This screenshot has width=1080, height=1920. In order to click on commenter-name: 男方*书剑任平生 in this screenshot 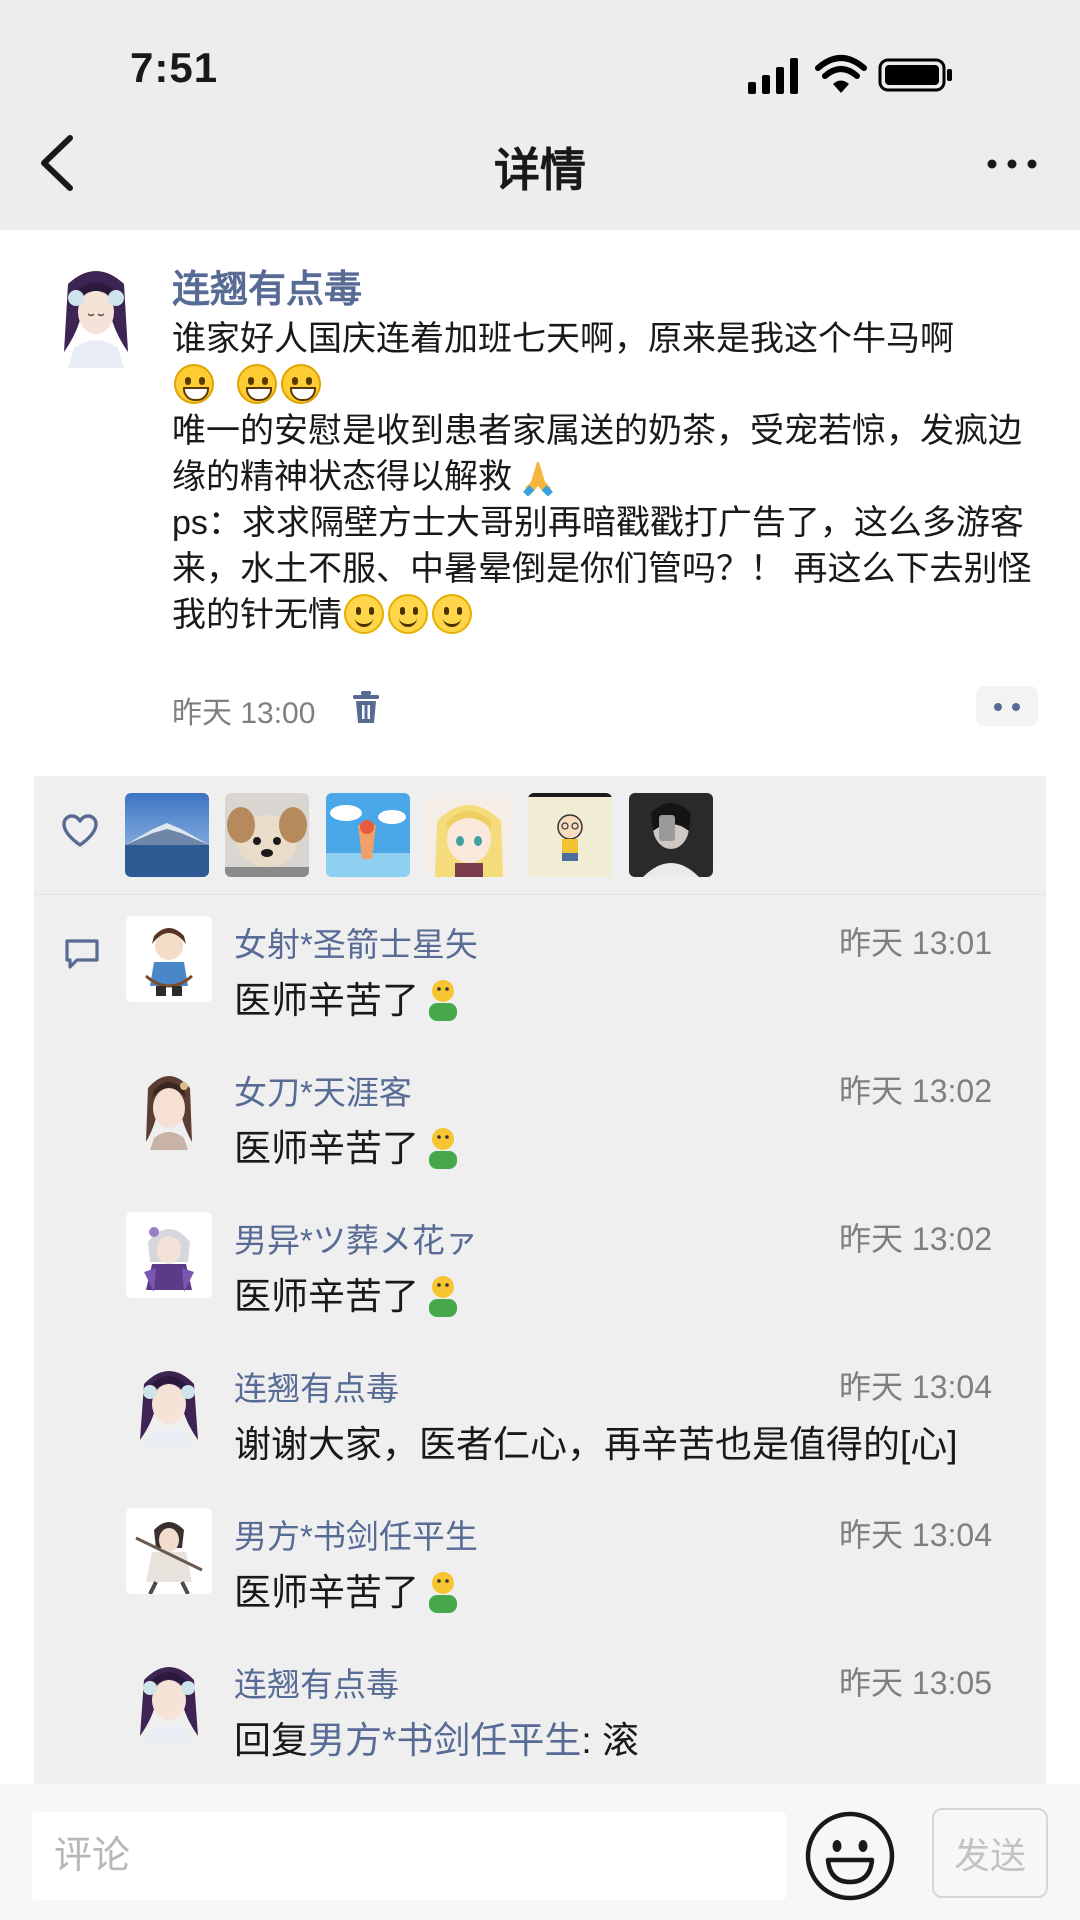, I will do `click(356, 1534)`.